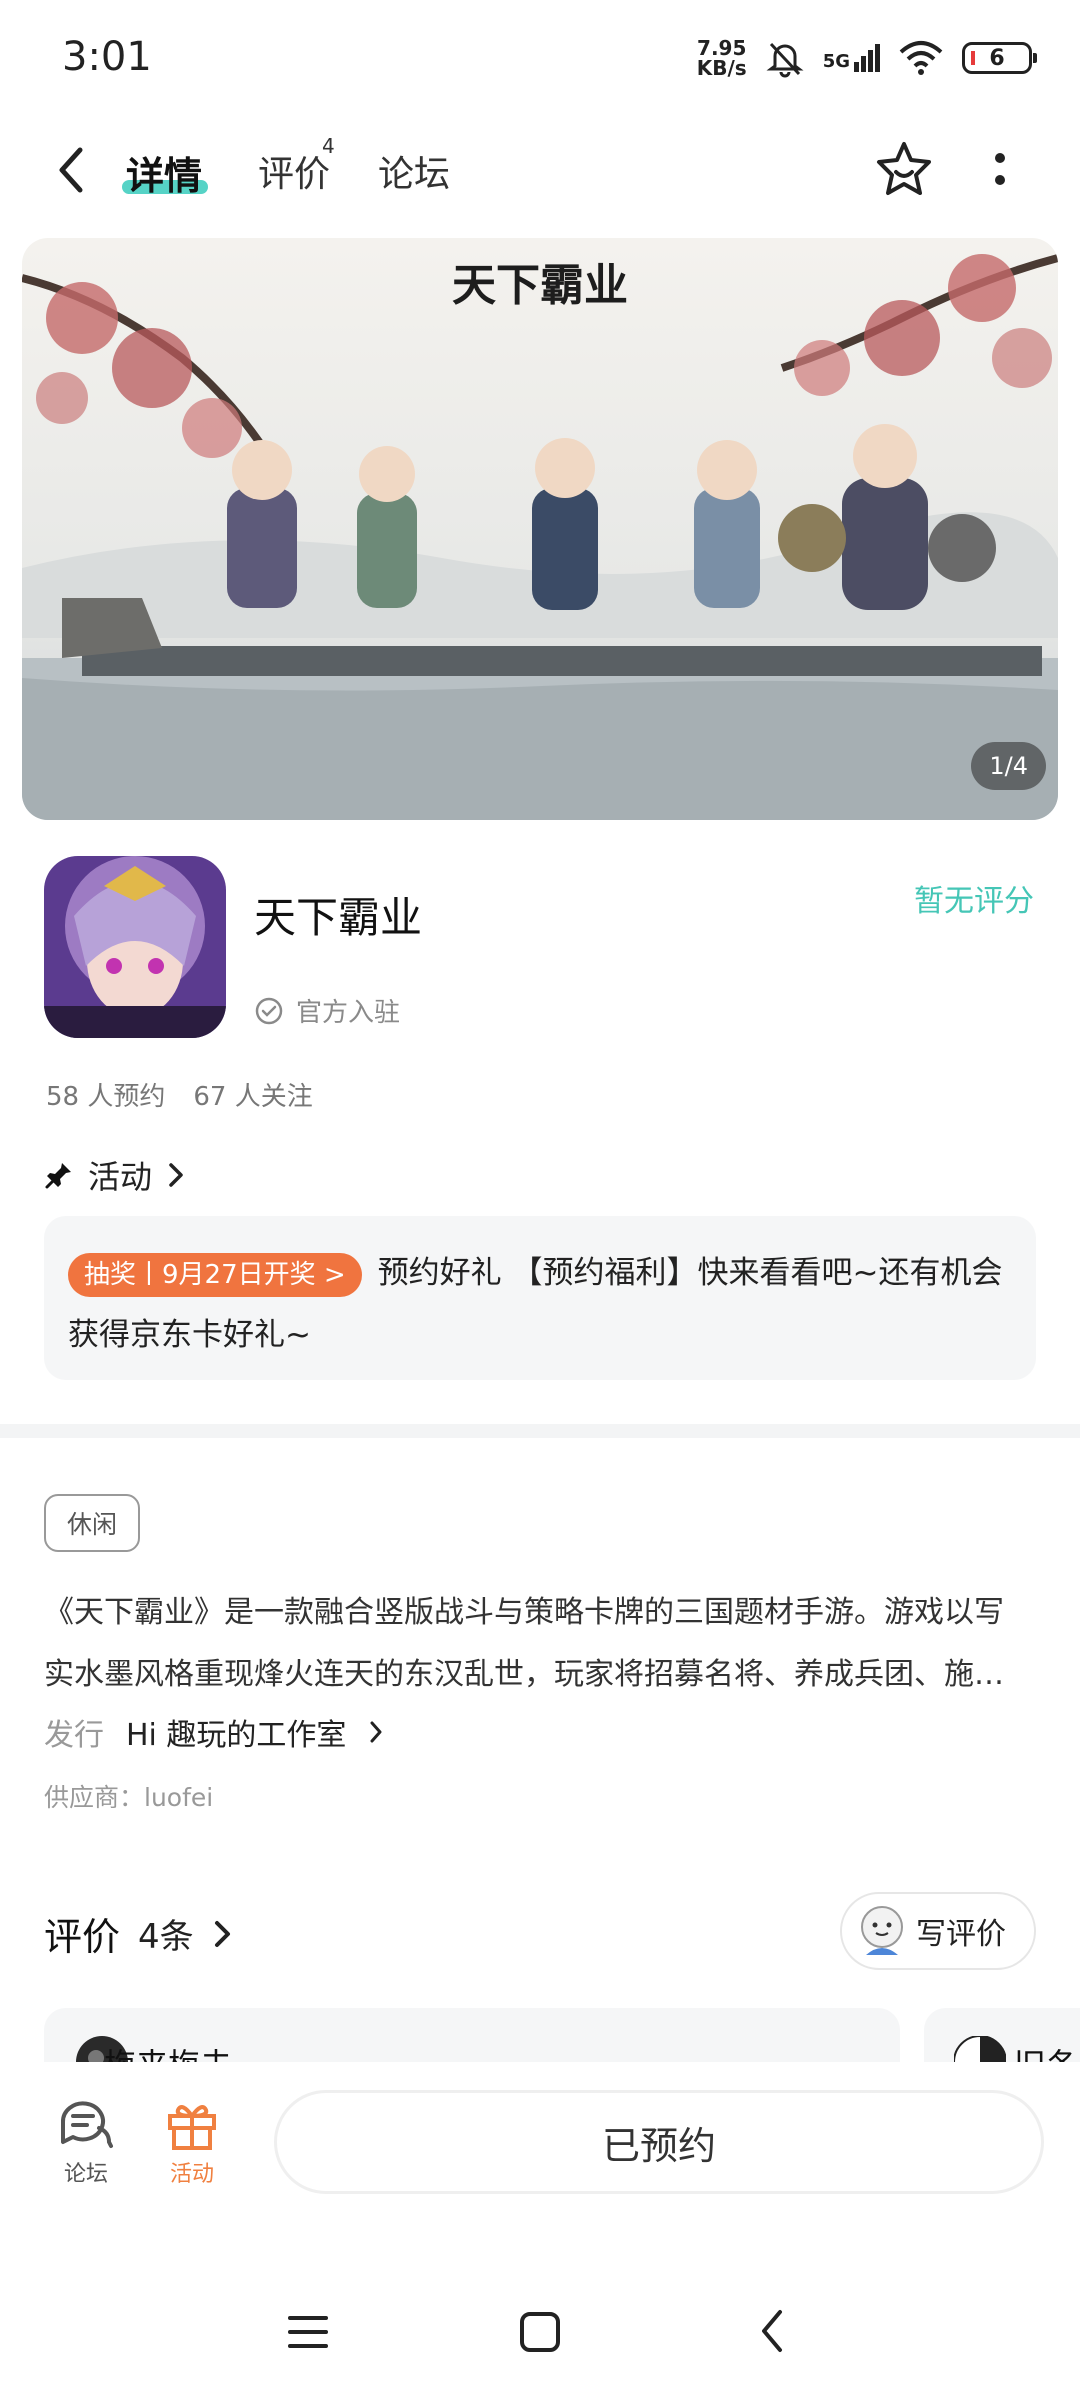  Describe the element at coordinates (540, 285) in the screenshot. I see `banner-logo-text: 天下霸业` at that location.